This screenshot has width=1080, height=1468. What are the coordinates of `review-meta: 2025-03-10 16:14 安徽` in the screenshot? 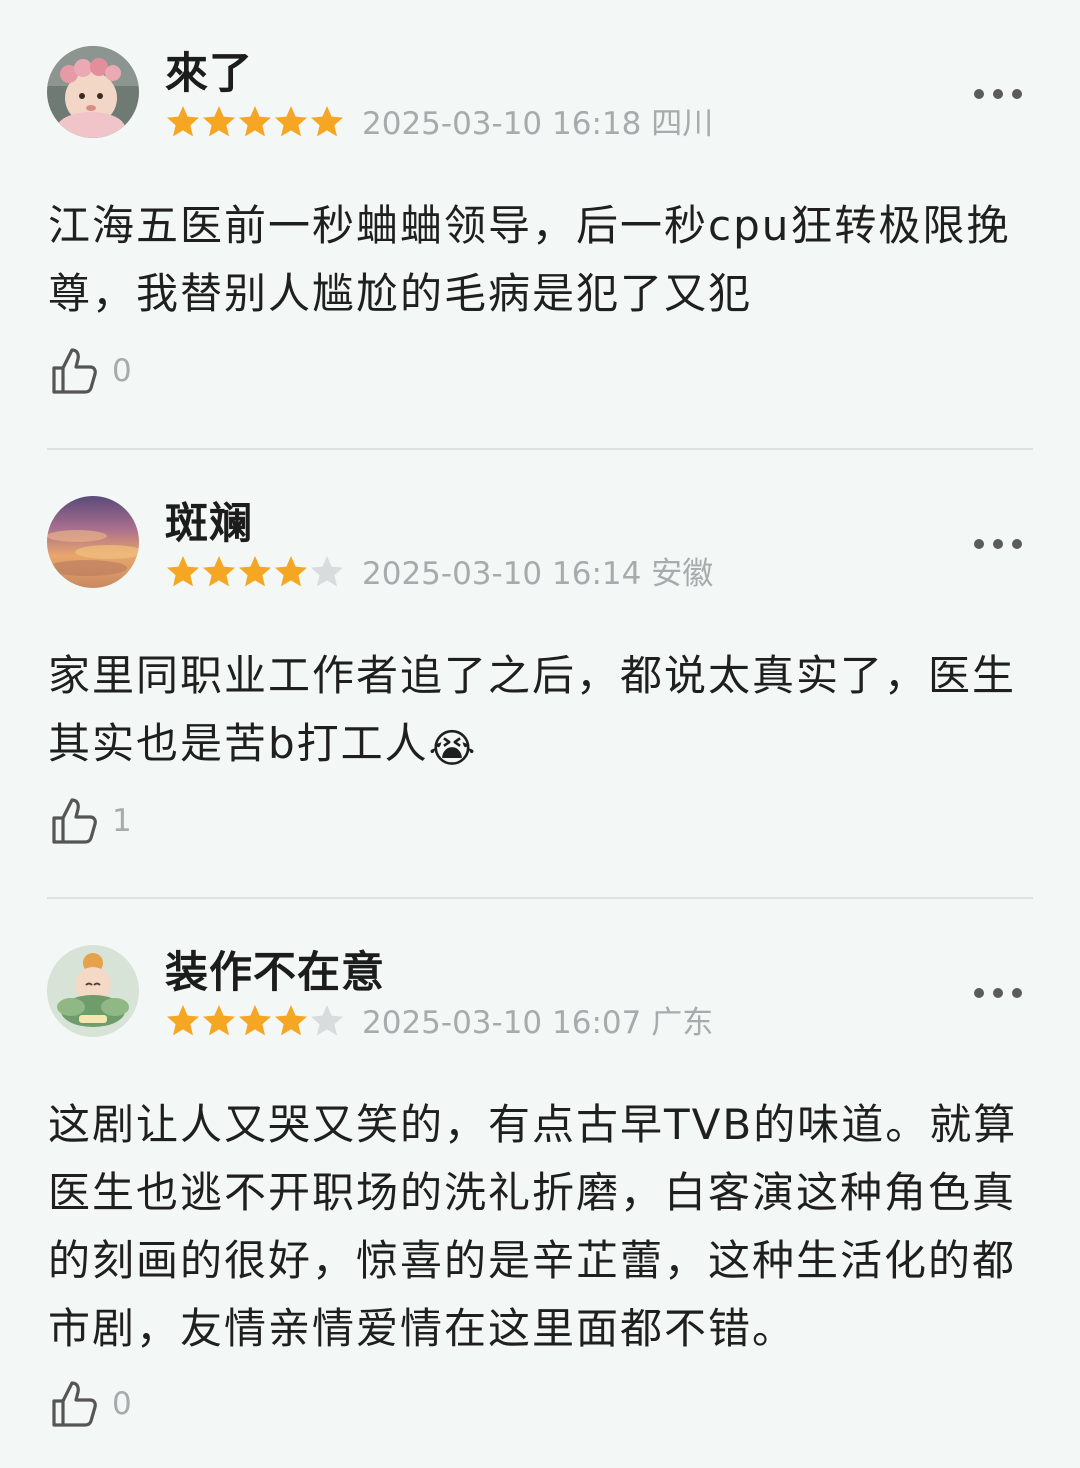 It's located at (537, 574).